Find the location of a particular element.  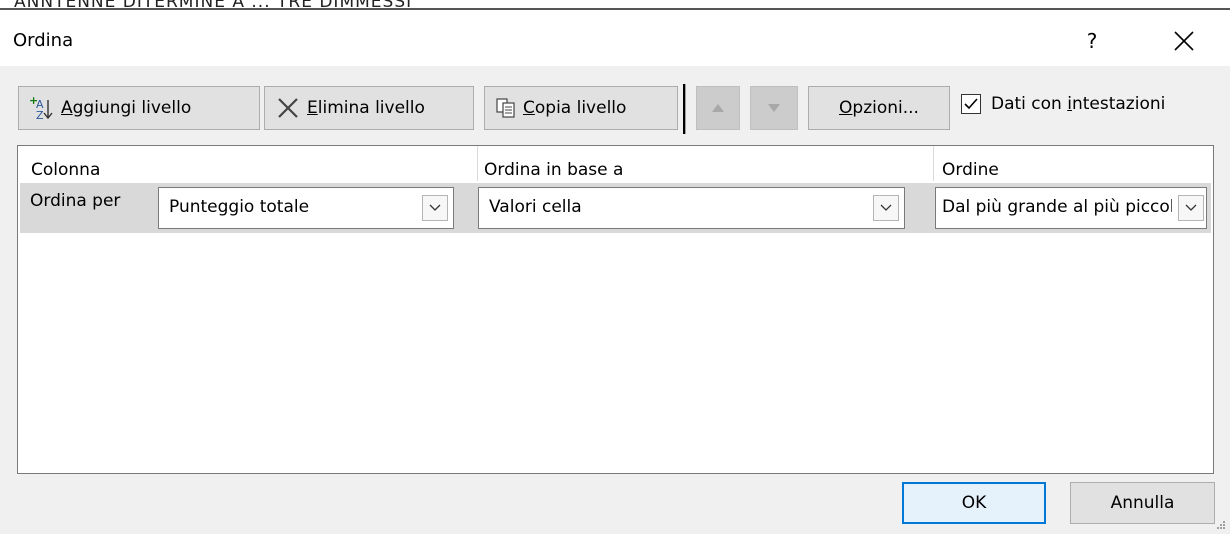

delete-level-label: Elimina livello is located at coordinates (366, 108).